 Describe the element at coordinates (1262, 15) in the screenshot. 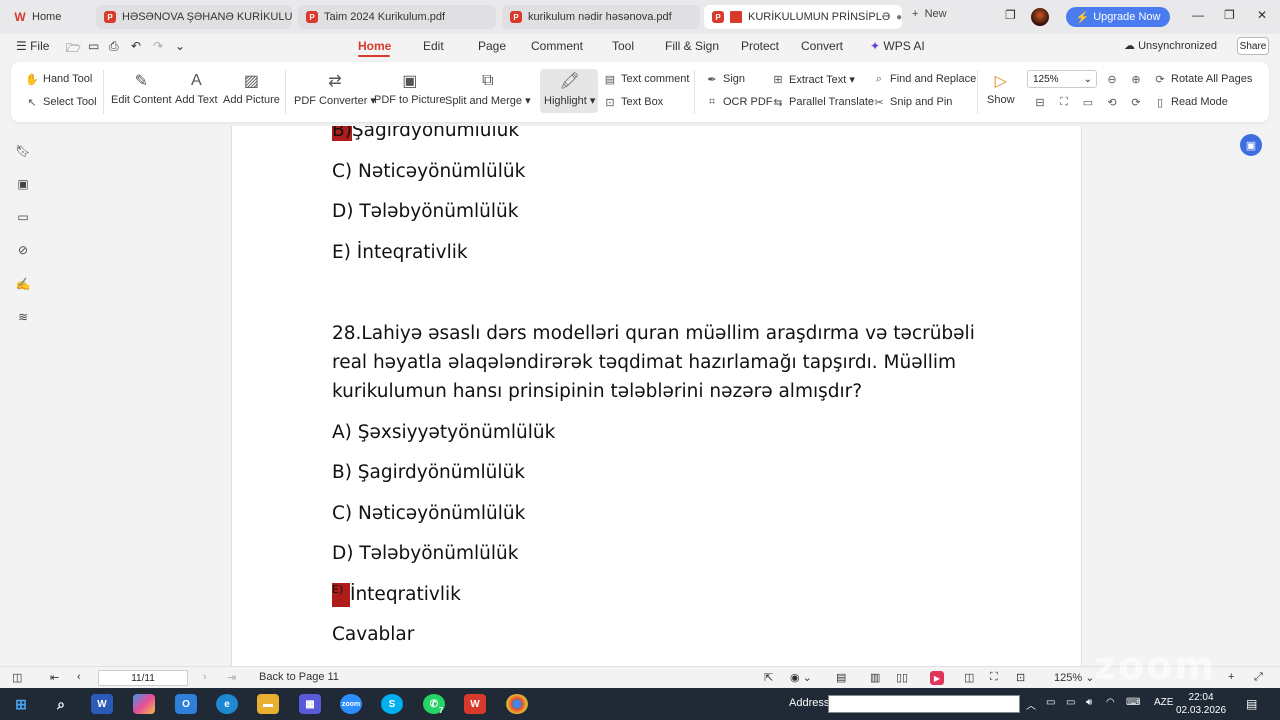

I see `close-icon: ✕` at that location.